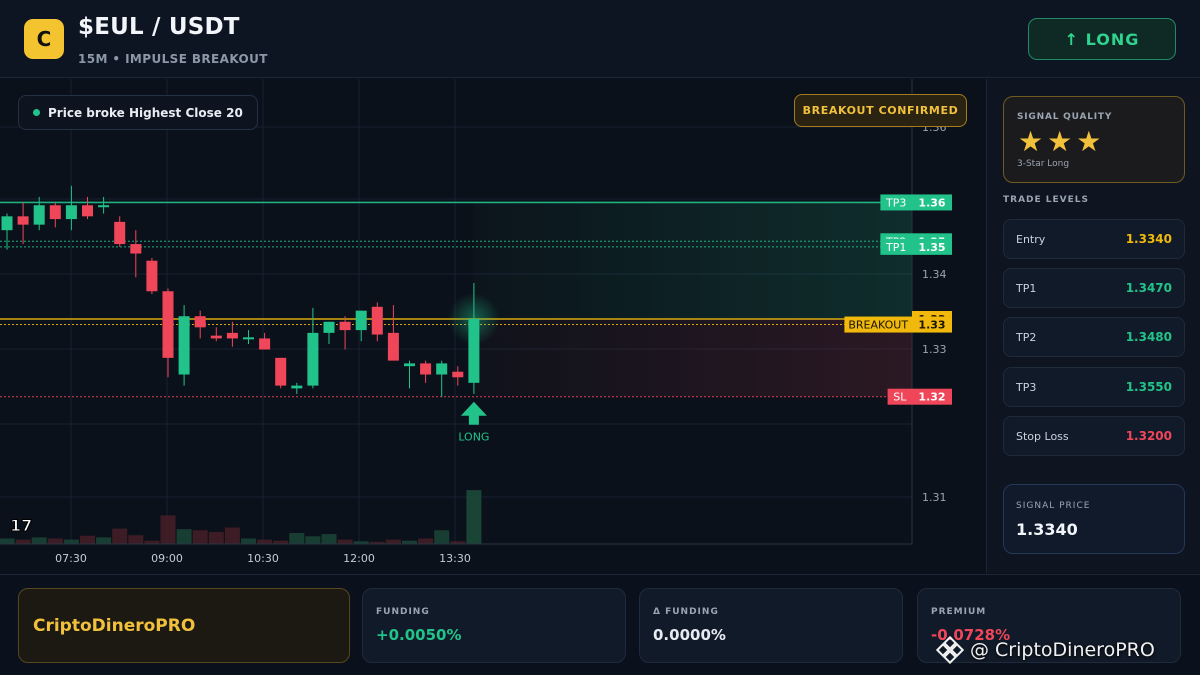 The width and height of the screenshot is (1200, 675). Describe the element at coordinates (686, 612) in the screenshot. I see `delta-funding-title: Δ FUNDING` at that location.